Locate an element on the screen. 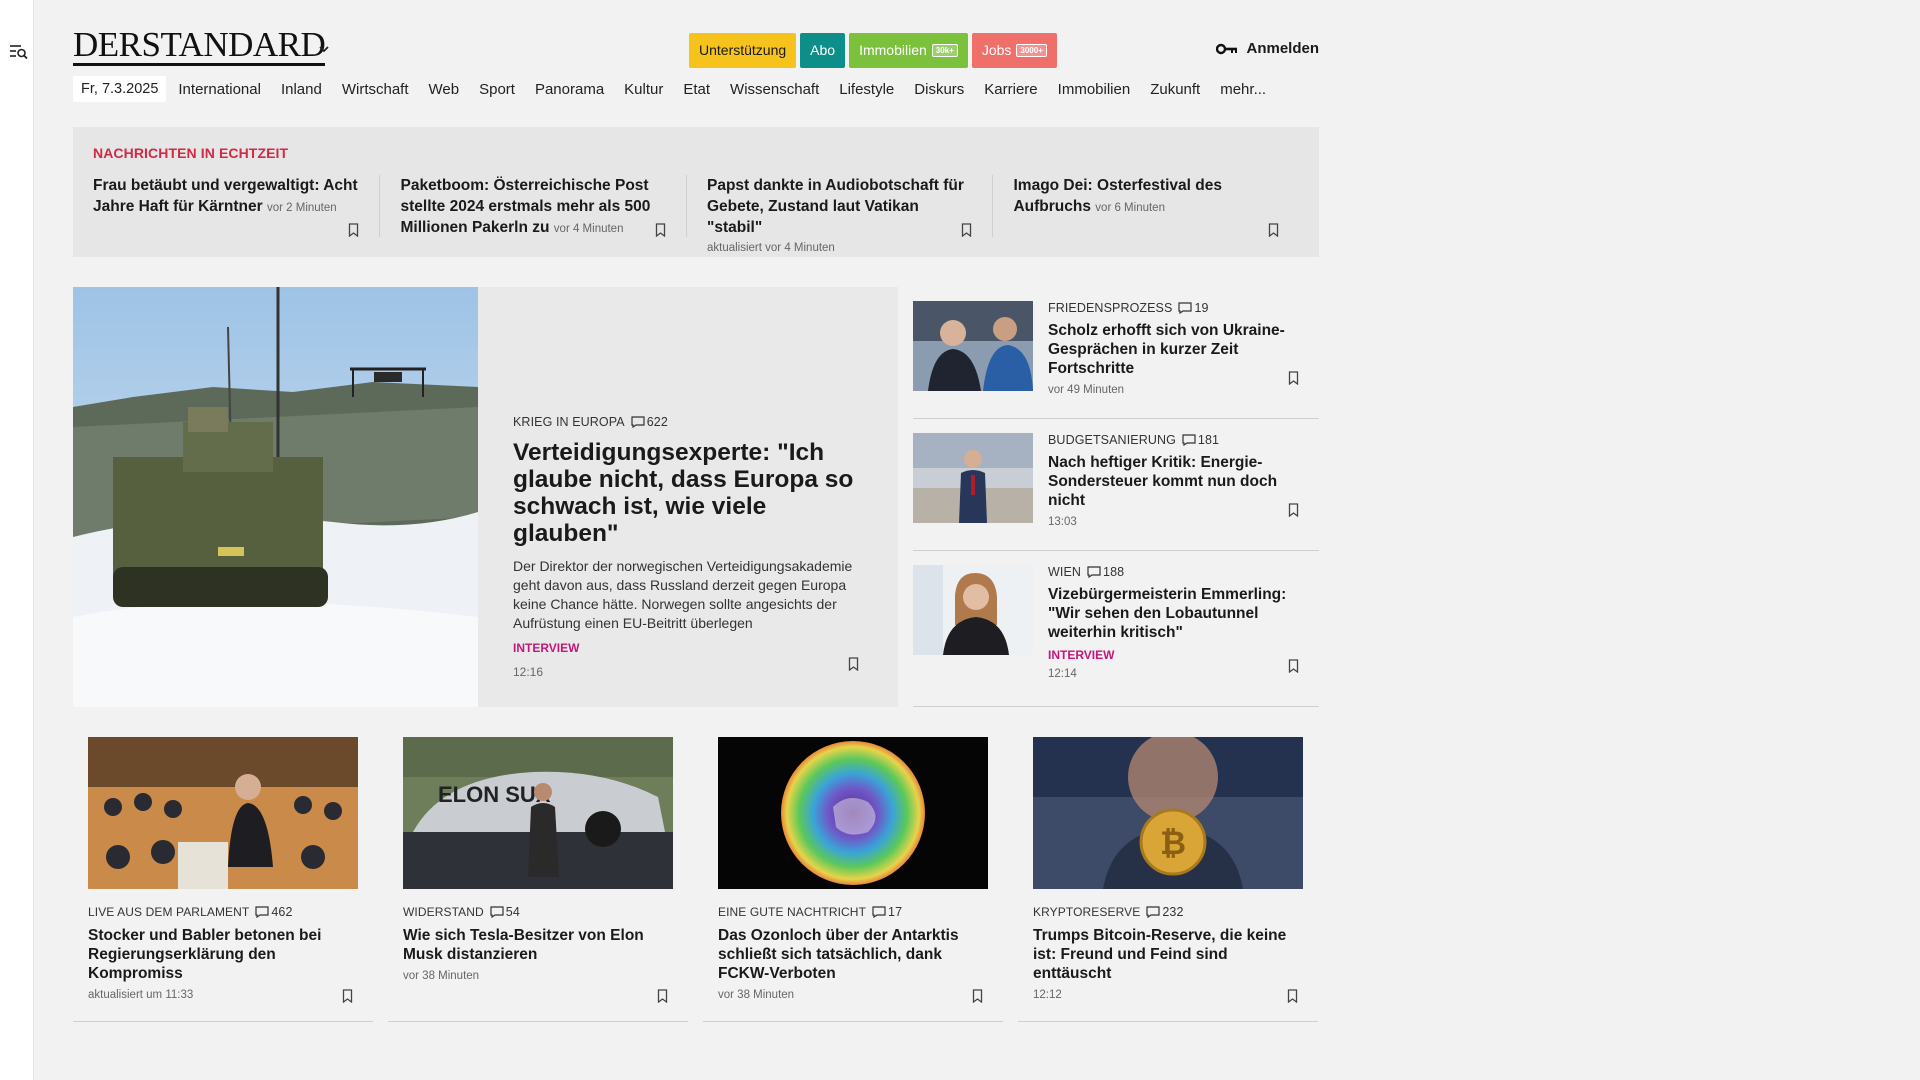 This screenshot has width=1920, height=1080. side-article-comment-count: 19 is located at coordinates (1201, 308).